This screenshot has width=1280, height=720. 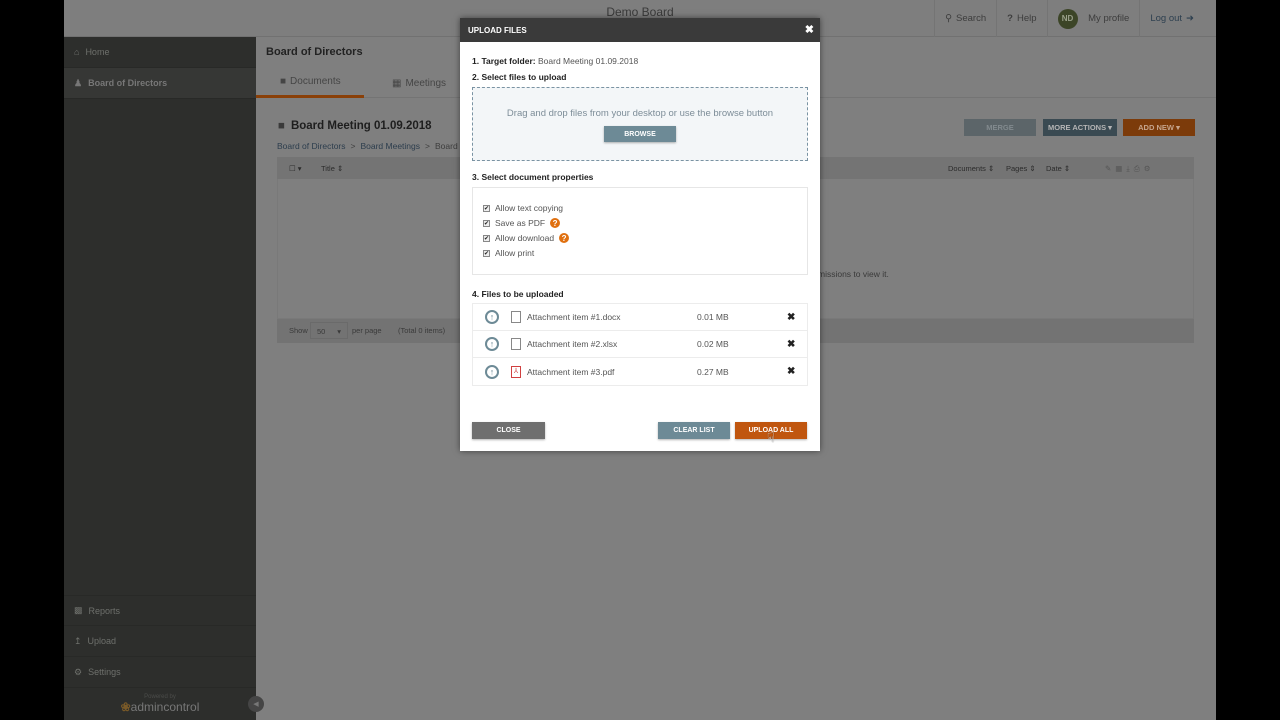 What do you see at coordinates (310, 83) in the screenshot?
I see `tab-documents: ■ Documents` at bounding box center [310, 83].